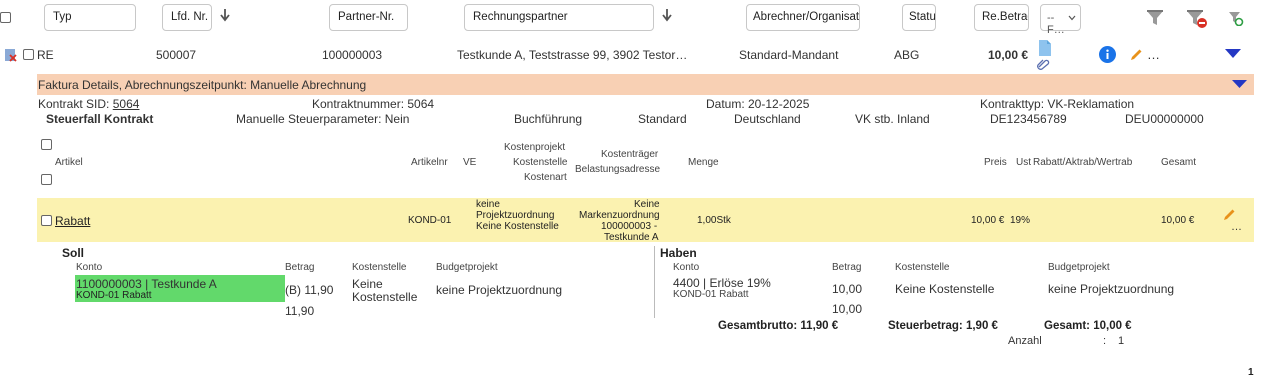  I want to click on soll-haben-divider, so click(654, 282).